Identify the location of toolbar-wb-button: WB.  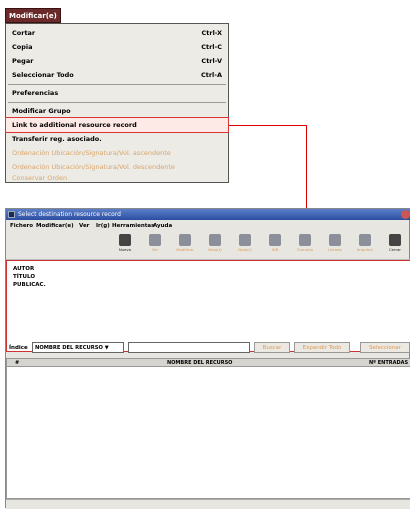
(275, 247).